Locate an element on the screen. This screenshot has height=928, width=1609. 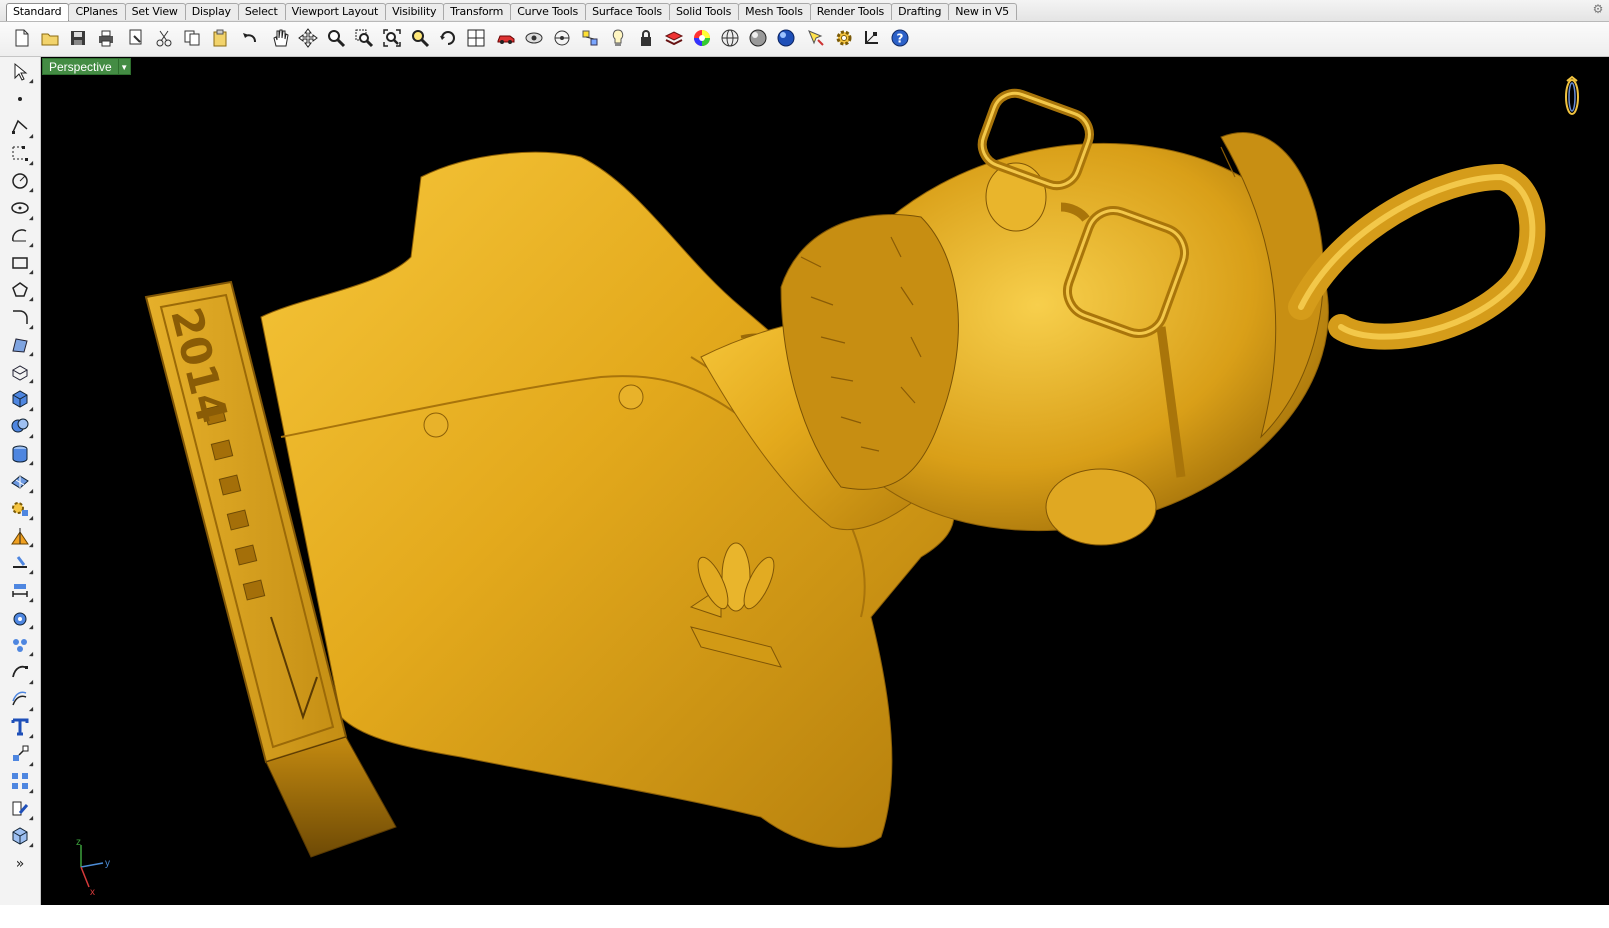
select-filter-button is located at coordinates (816, 39).